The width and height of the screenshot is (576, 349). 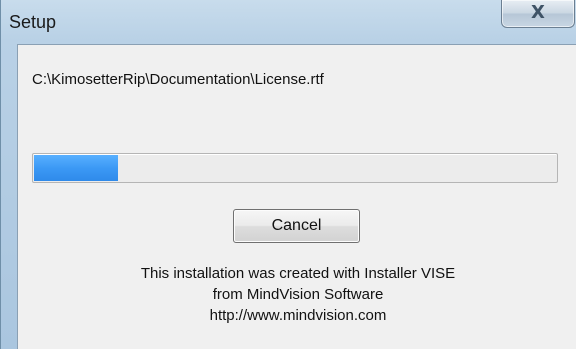 I want to click on install-progress-bar, so click(x=295, y=168).